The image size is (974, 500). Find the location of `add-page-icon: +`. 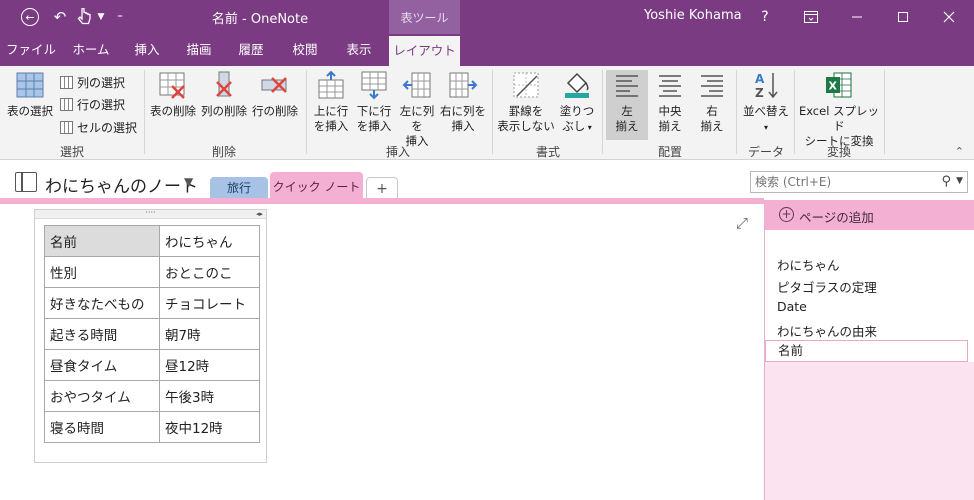

add-page-icon: + is located at coordinates (786, 214).